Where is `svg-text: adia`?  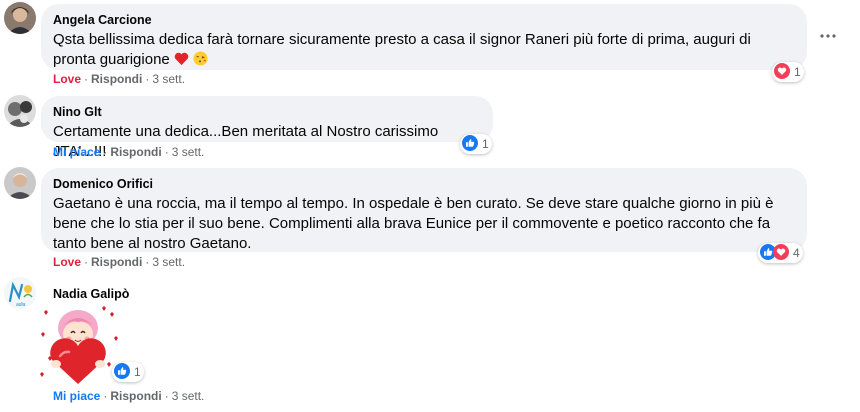
svg-text: adia is located at coordinates (21, 305).